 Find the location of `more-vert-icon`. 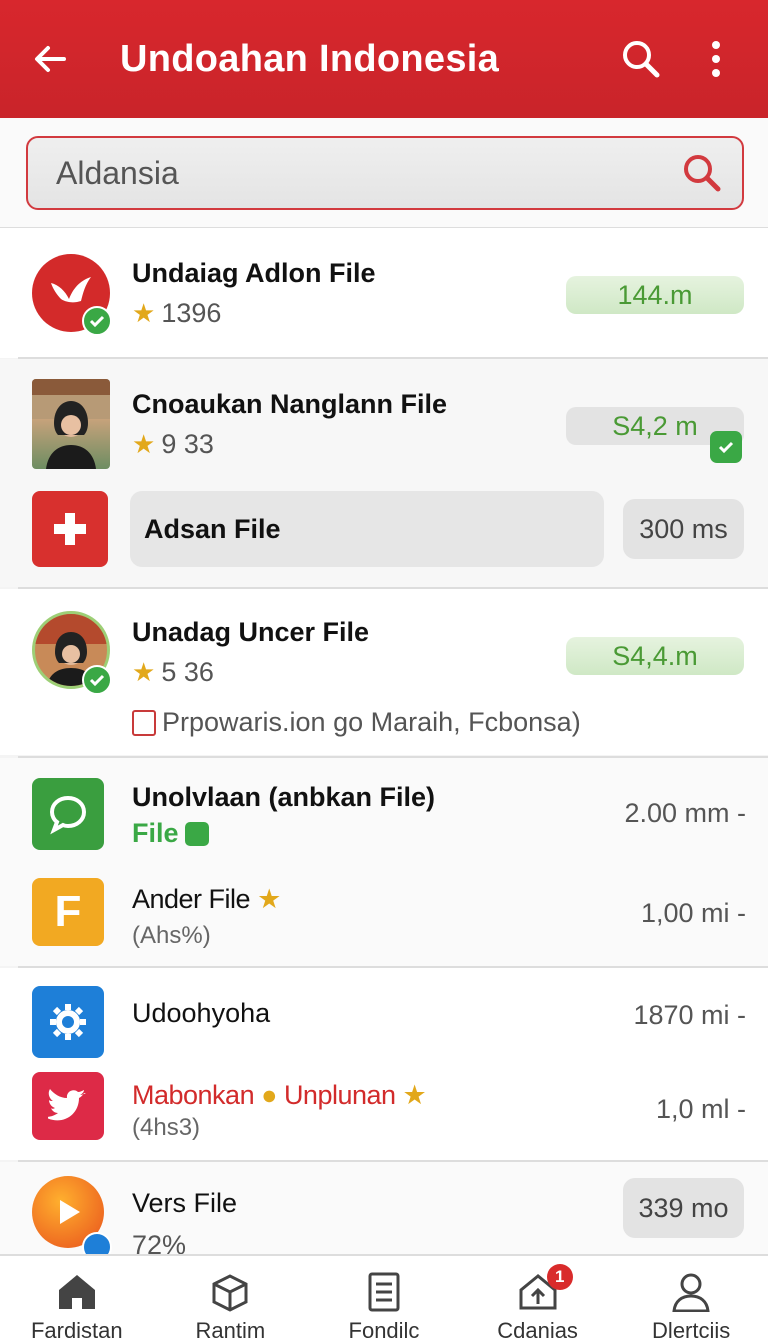

more-vert-icon is located at coordinates (716, 59).